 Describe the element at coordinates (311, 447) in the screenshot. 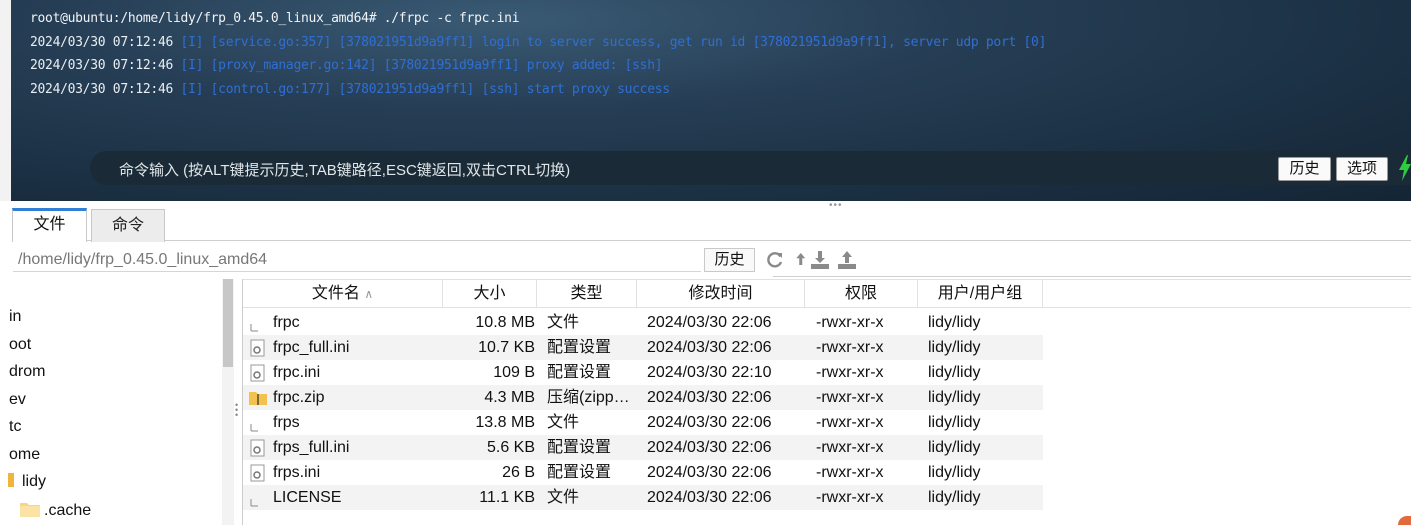

I see `file-name: frps_full.ini` at that location.